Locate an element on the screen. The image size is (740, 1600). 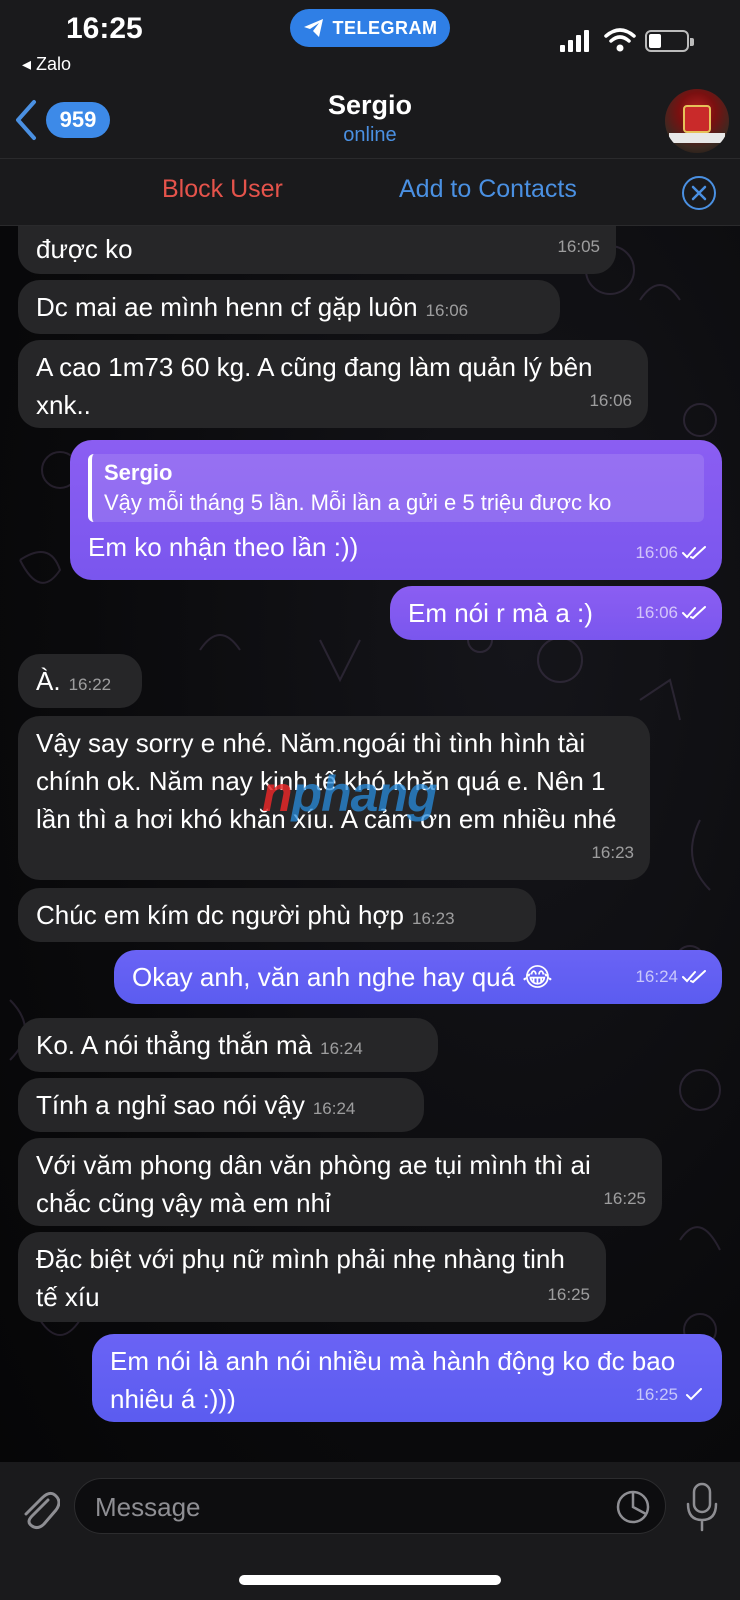
chat-header: 959 Sergio online is located at coordinates (370, 121).